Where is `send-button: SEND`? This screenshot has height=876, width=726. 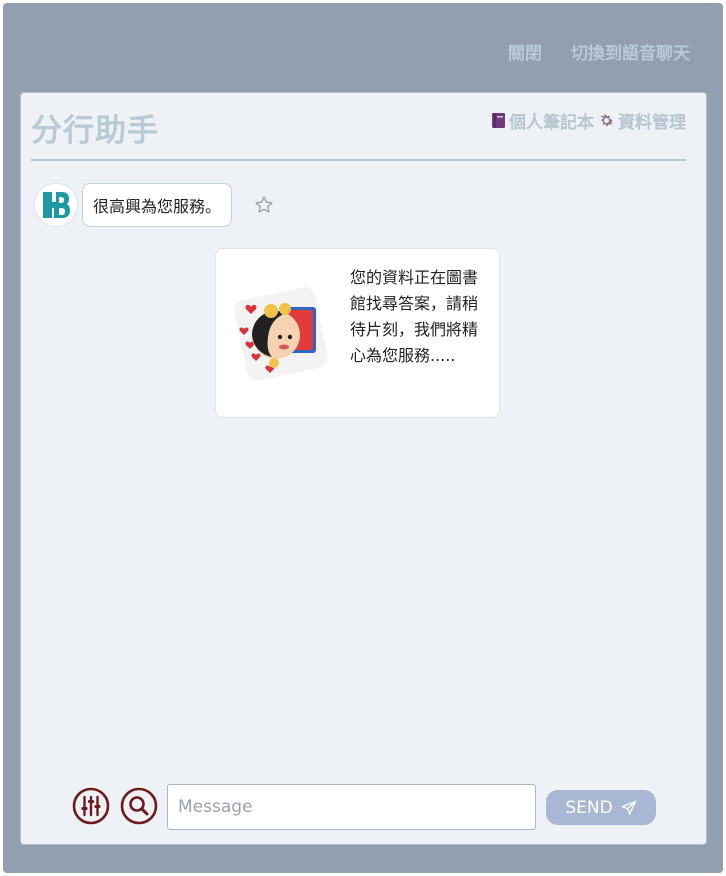
send-button: SEND is located at coordinates (601, 807).